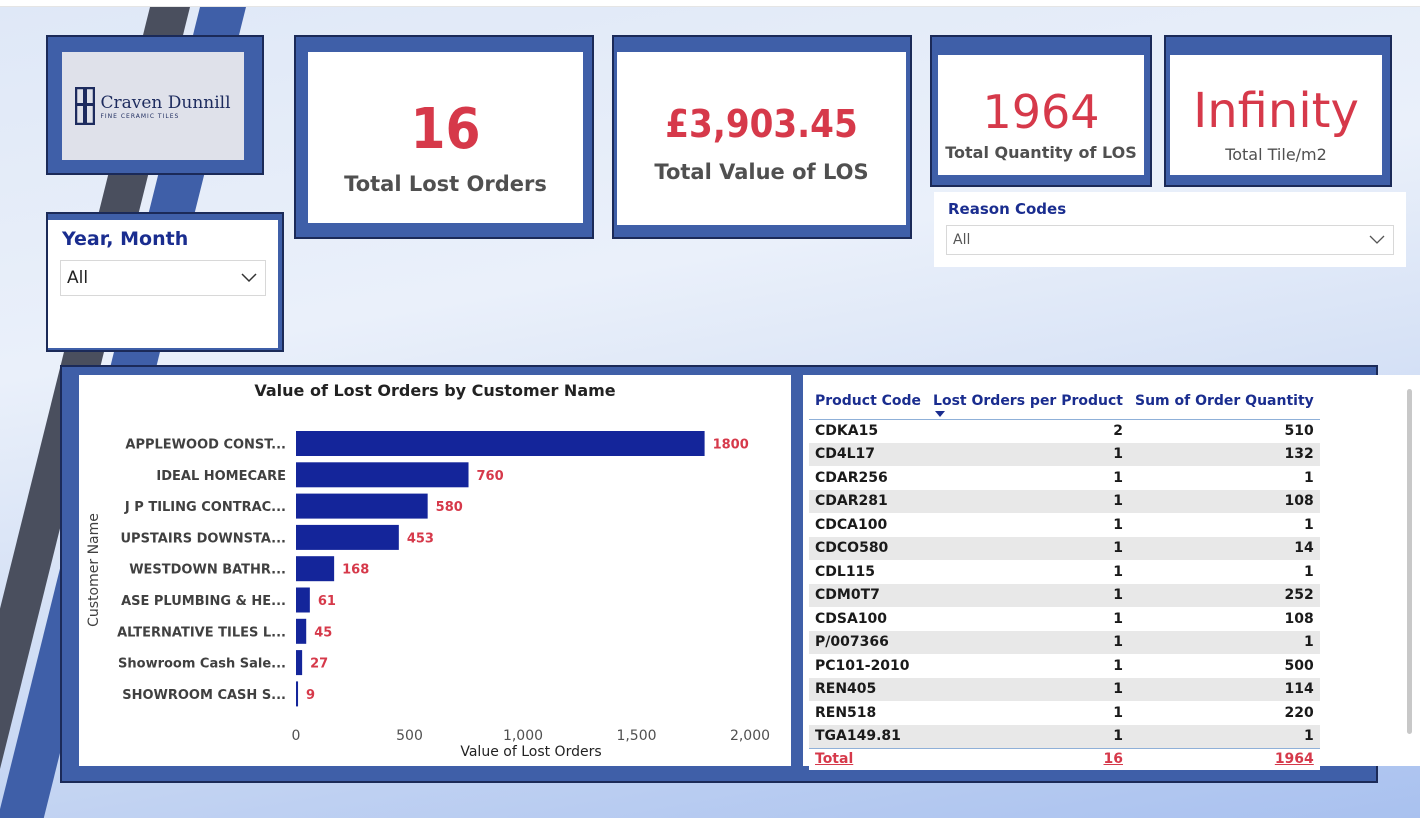 The width and height of the screenshot is (1420, 826). I want to click on total-order-quantity: 1964, so click(1224, 759).